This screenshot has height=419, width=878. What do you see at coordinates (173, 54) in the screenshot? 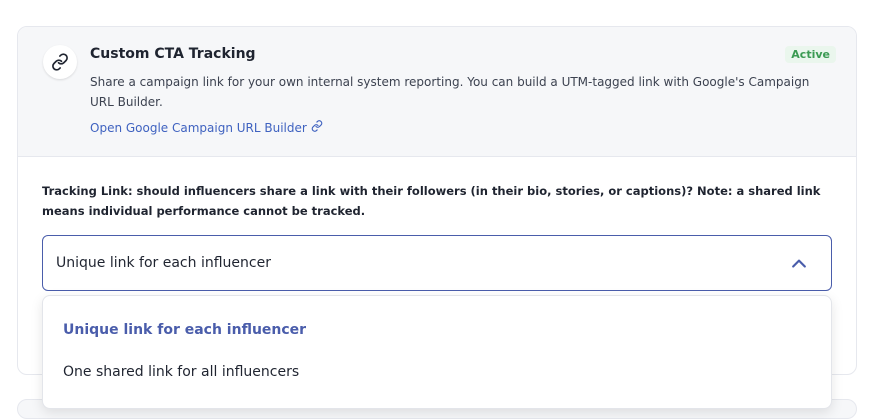
I see `card-title: Custom CTA Tracking` at bounding box center [173, 54].